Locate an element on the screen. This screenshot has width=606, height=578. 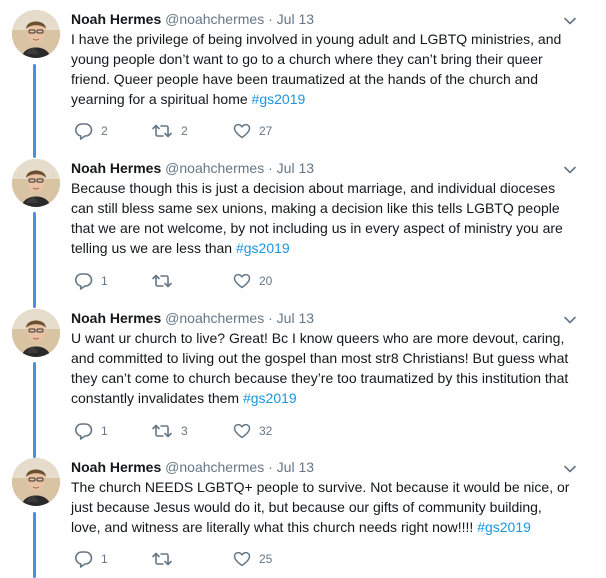
tweet-actions: 1 25 is located at coordinates (221, 559).